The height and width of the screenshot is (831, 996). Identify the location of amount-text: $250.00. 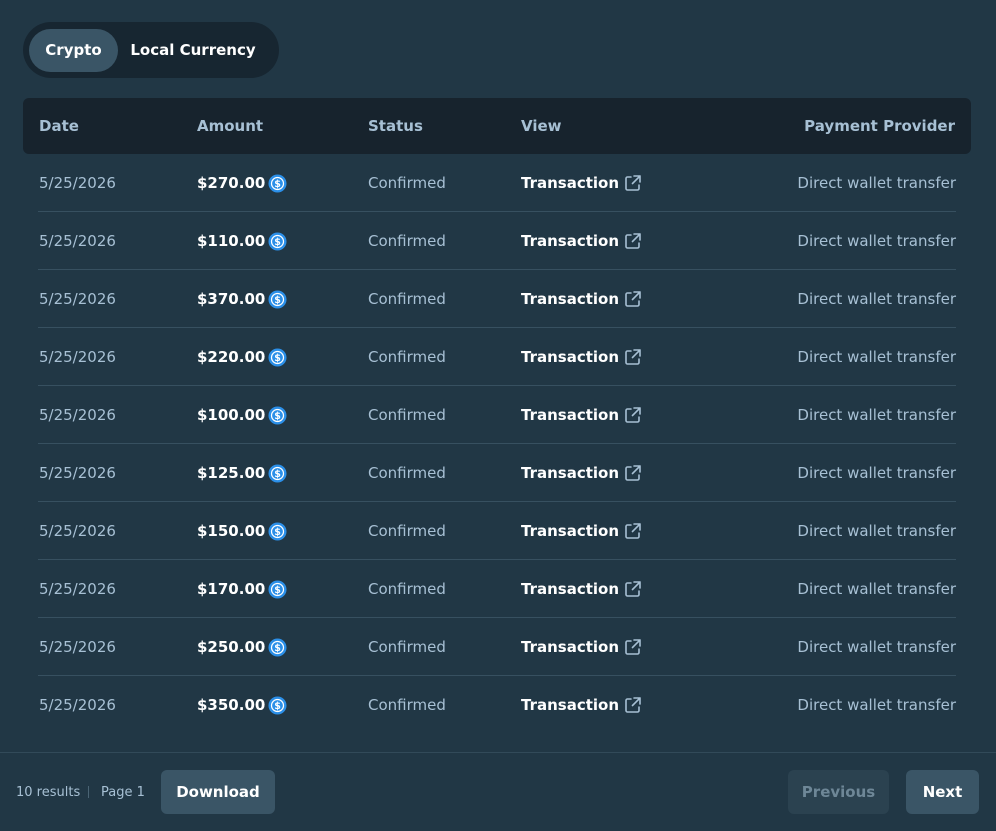
(231, 647).